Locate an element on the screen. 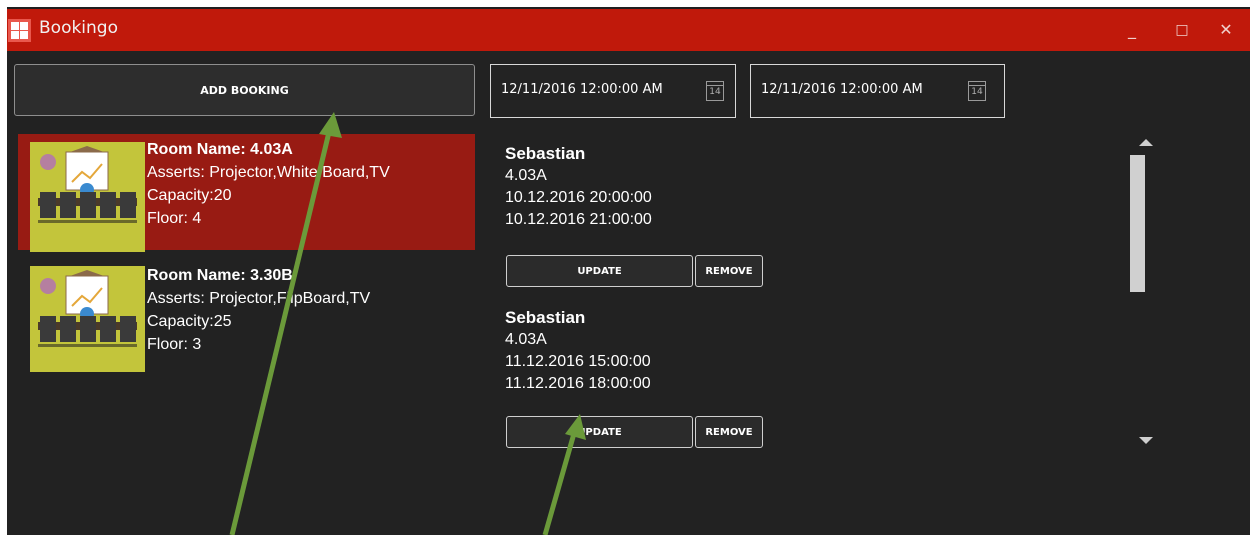 The width and height of the screenshot is (1250, 535). annotation-arrow-add-booking is located at coordinates (285, 323).